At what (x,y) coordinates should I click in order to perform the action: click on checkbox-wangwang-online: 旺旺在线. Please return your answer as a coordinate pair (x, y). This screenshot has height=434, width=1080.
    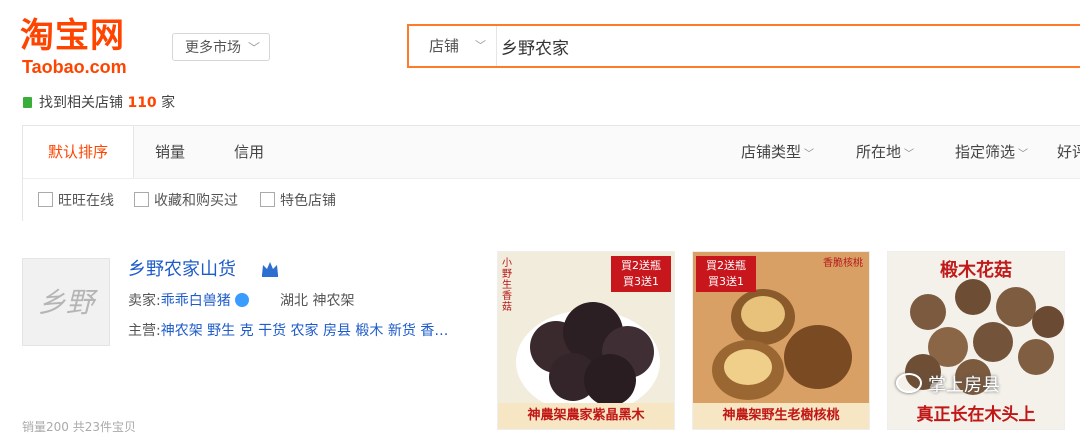
    Looking at the image, I should click on (76, 201).